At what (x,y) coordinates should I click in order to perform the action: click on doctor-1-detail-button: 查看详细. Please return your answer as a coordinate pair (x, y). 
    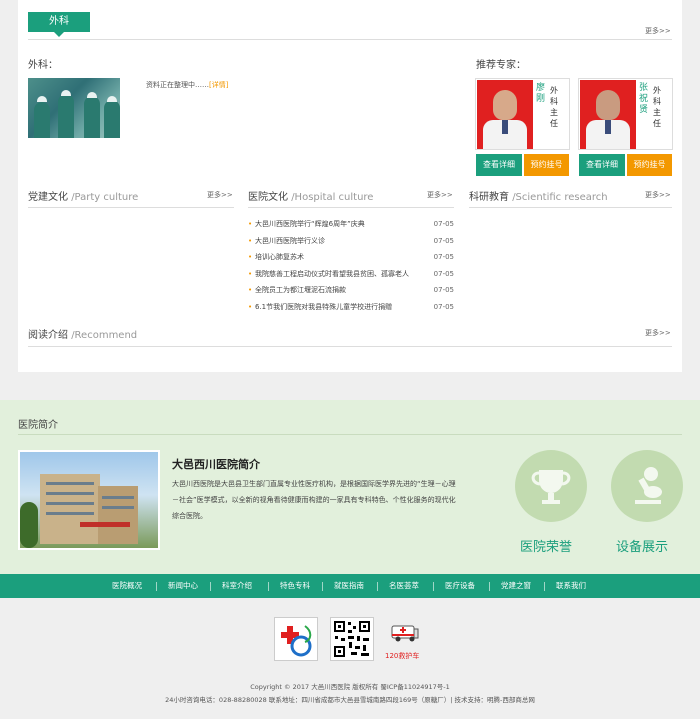
    Looking at the image, I should click on (499, 165).